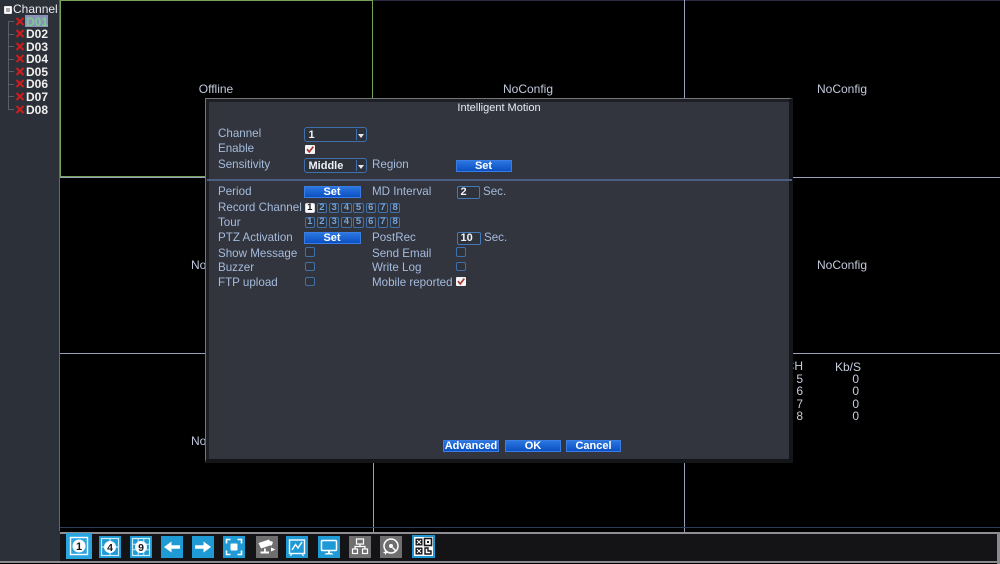  Describe the element at coordinates (141, 548) in the screenshot. I see `svg-text: 9` at that location.